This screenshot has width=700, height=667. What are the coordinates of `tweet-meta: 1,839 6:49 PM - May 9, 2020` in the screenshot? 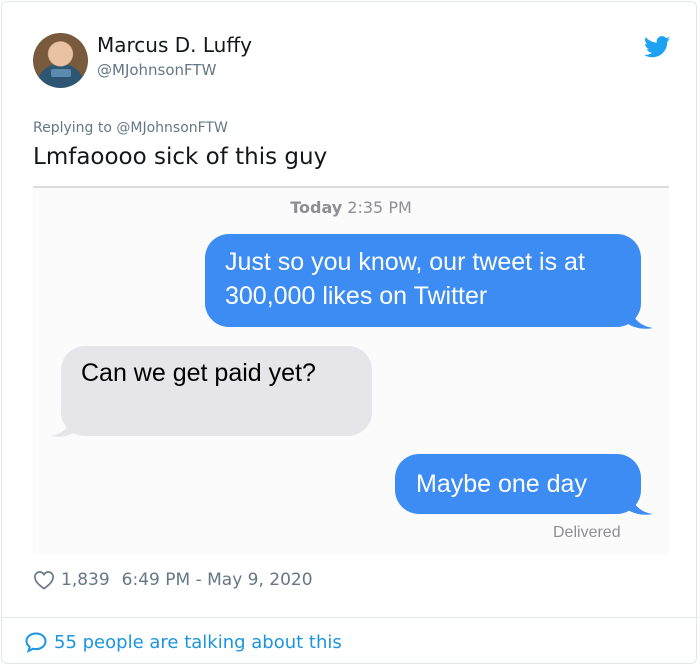 It's located at (173, 580).